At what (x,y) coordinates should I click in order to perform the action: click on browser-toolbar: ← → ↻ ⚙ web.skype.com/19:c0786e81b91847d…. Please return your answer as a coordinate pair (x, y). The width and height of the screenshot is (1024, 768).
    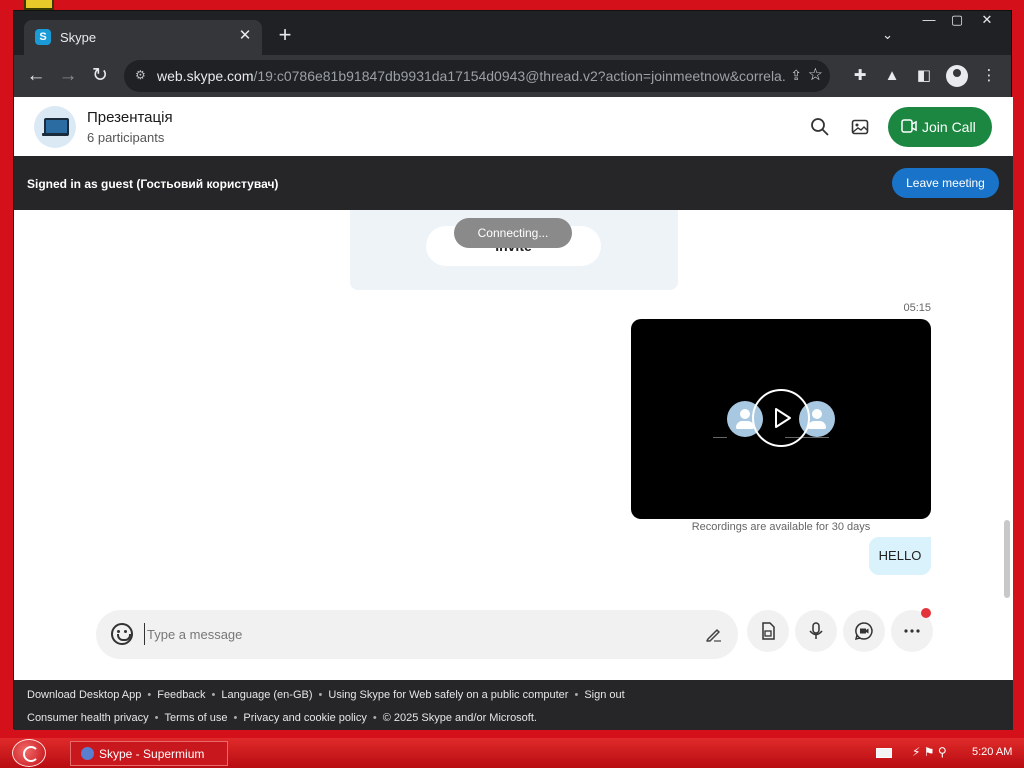
    Looking at the image, I should click on (512, 76).